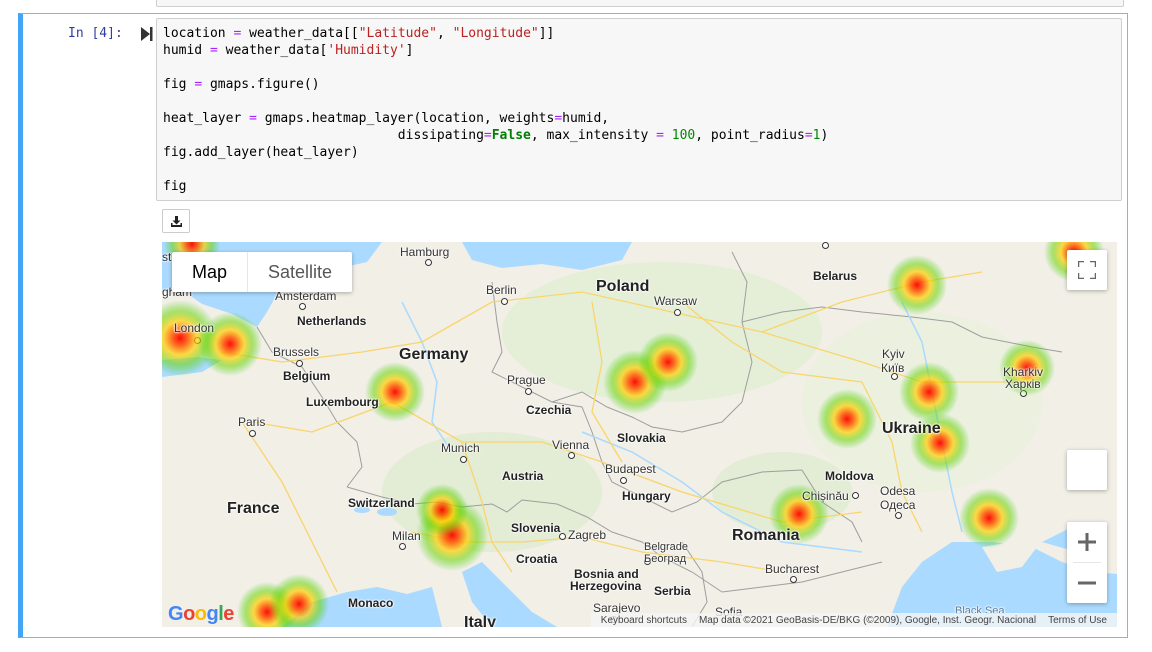 The height and width of the screenshot is (652, 1152). I want to click on download-button, so click(176, 221).